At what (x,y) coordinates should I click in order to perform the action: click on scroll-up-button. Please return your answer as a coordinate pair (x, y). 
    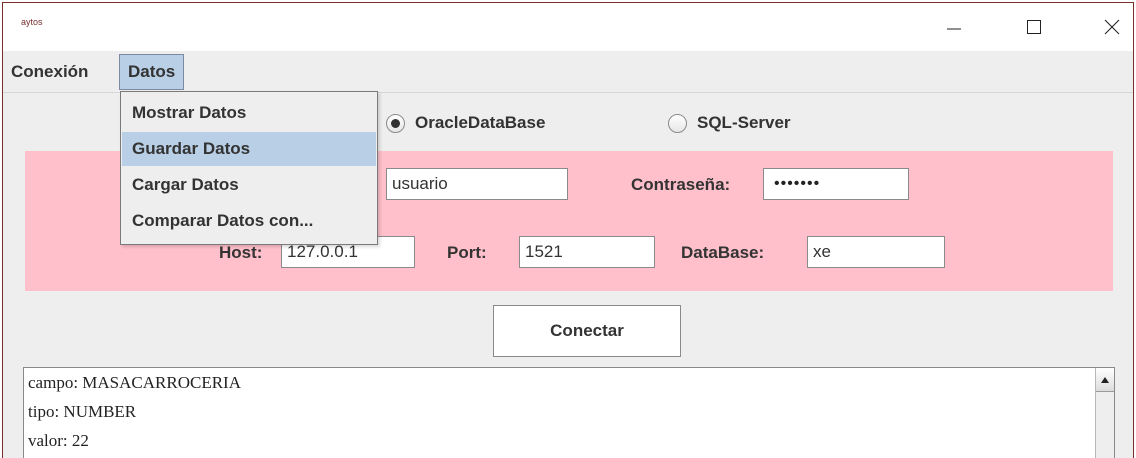
    Looking at the image, I should click on (1105, 380).